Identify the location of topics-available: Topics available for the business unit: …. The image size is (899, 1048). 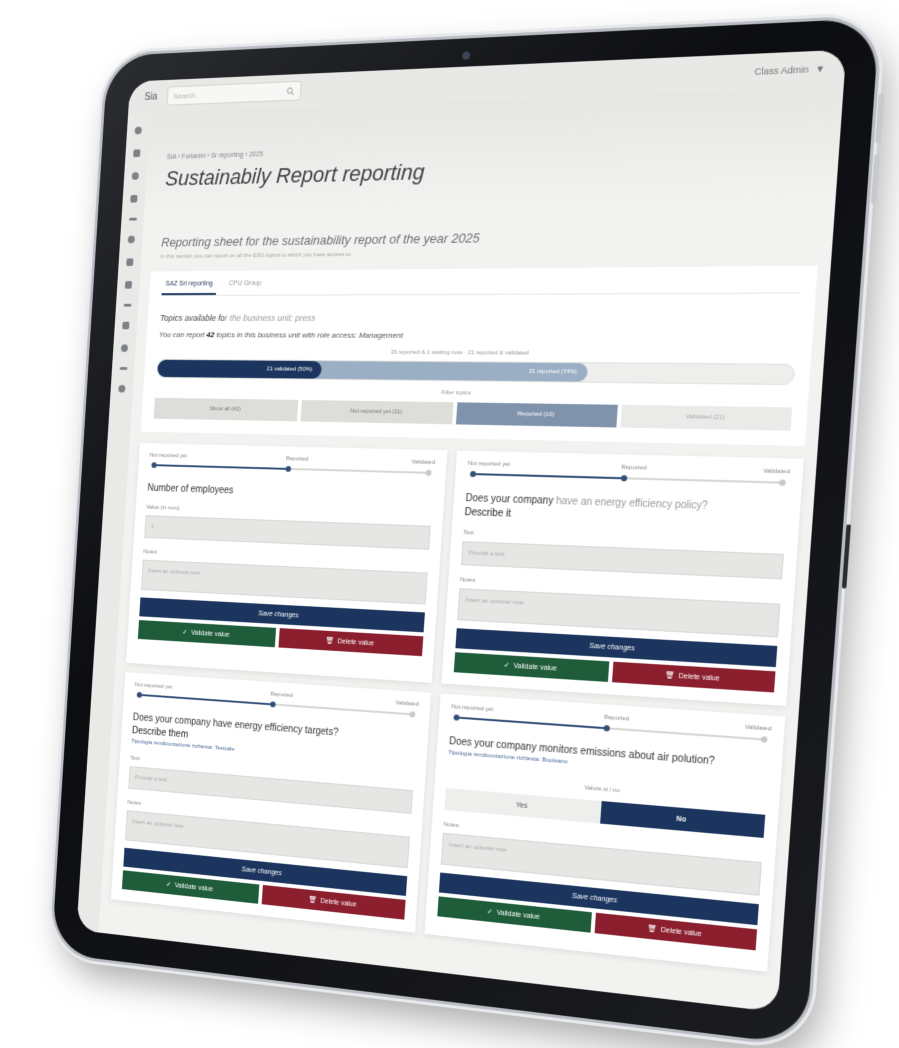
(479, 318).